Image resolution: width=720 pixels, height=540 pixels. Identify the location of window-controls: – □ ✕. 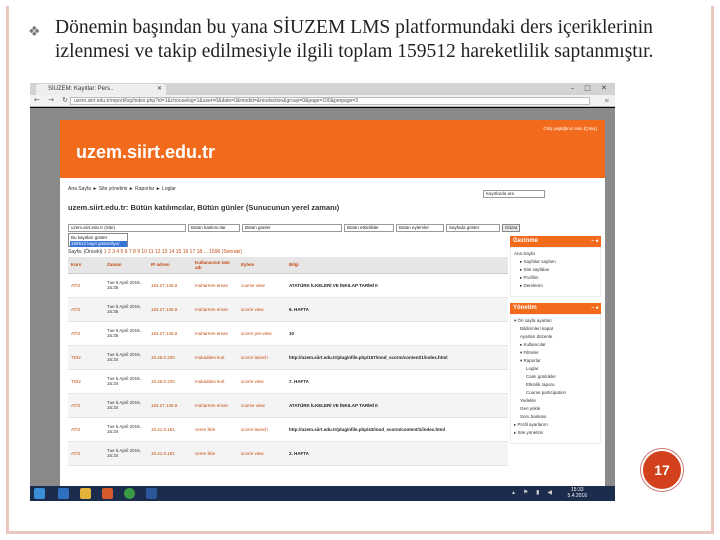
(591, 88).